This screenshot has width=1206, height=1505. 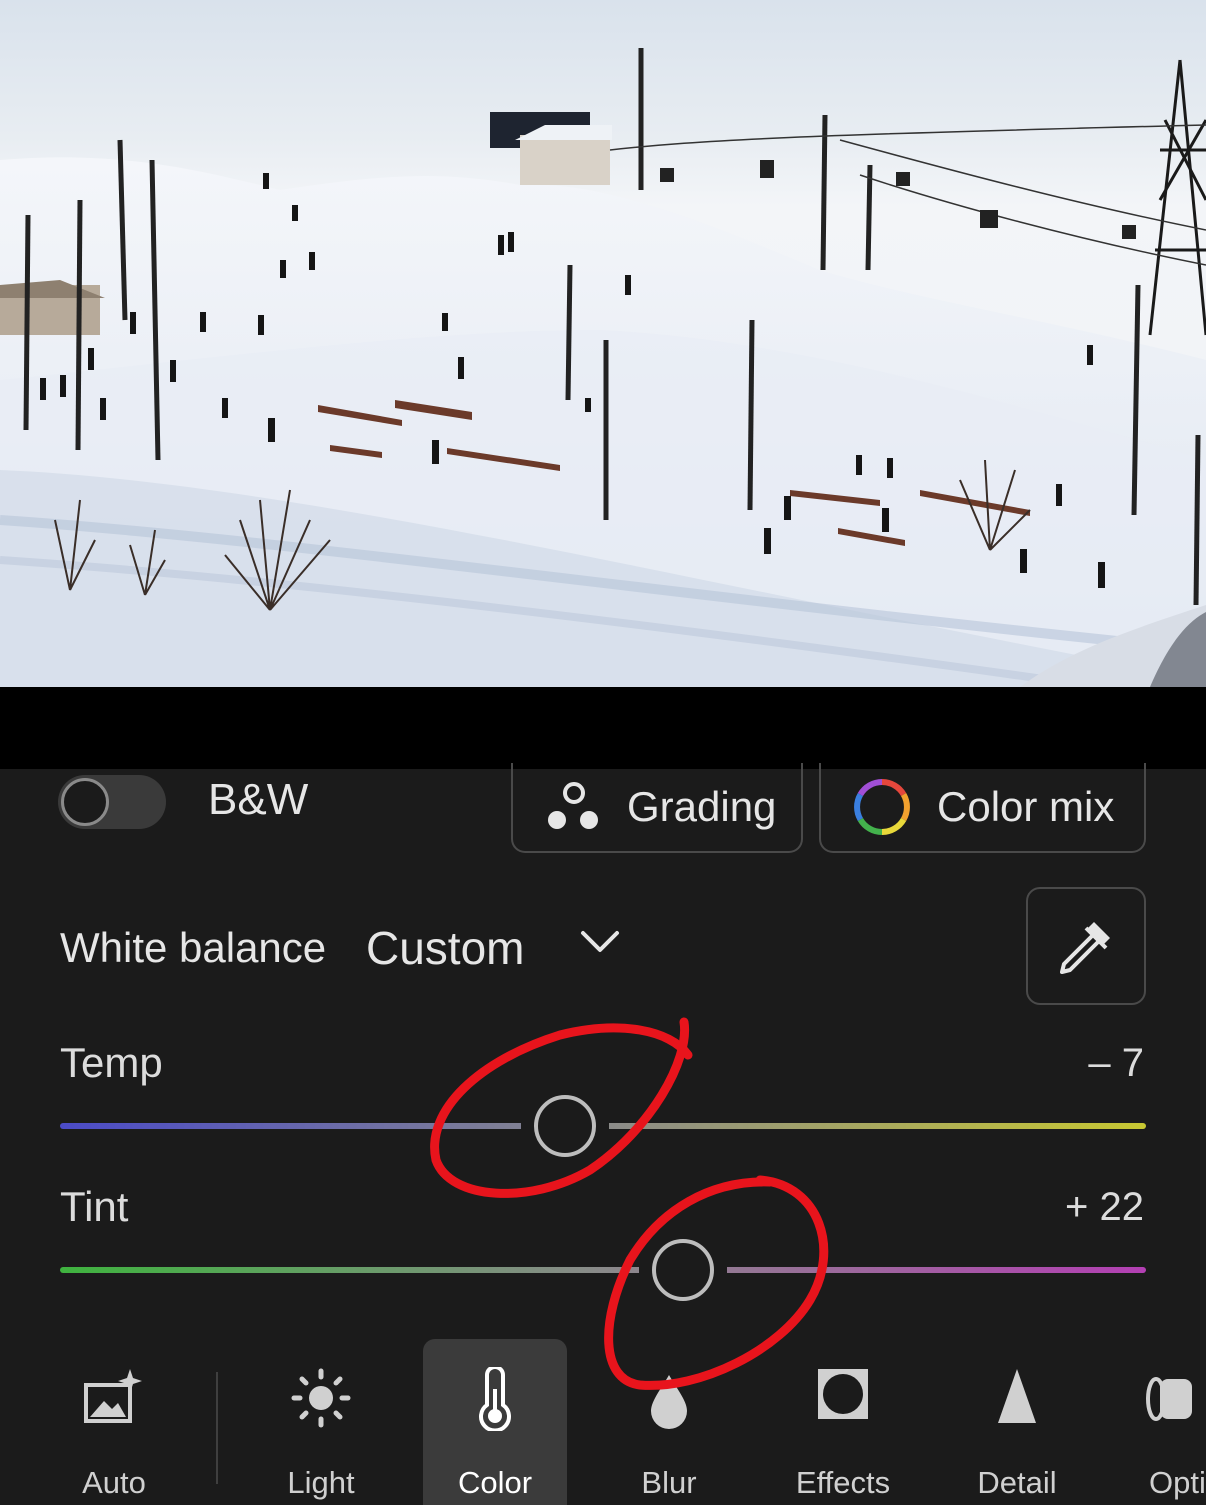 What do you see at coordinates (258, 799) in the screenshot?
I see `bw-label: B&W` at bounding box center [258, 799].